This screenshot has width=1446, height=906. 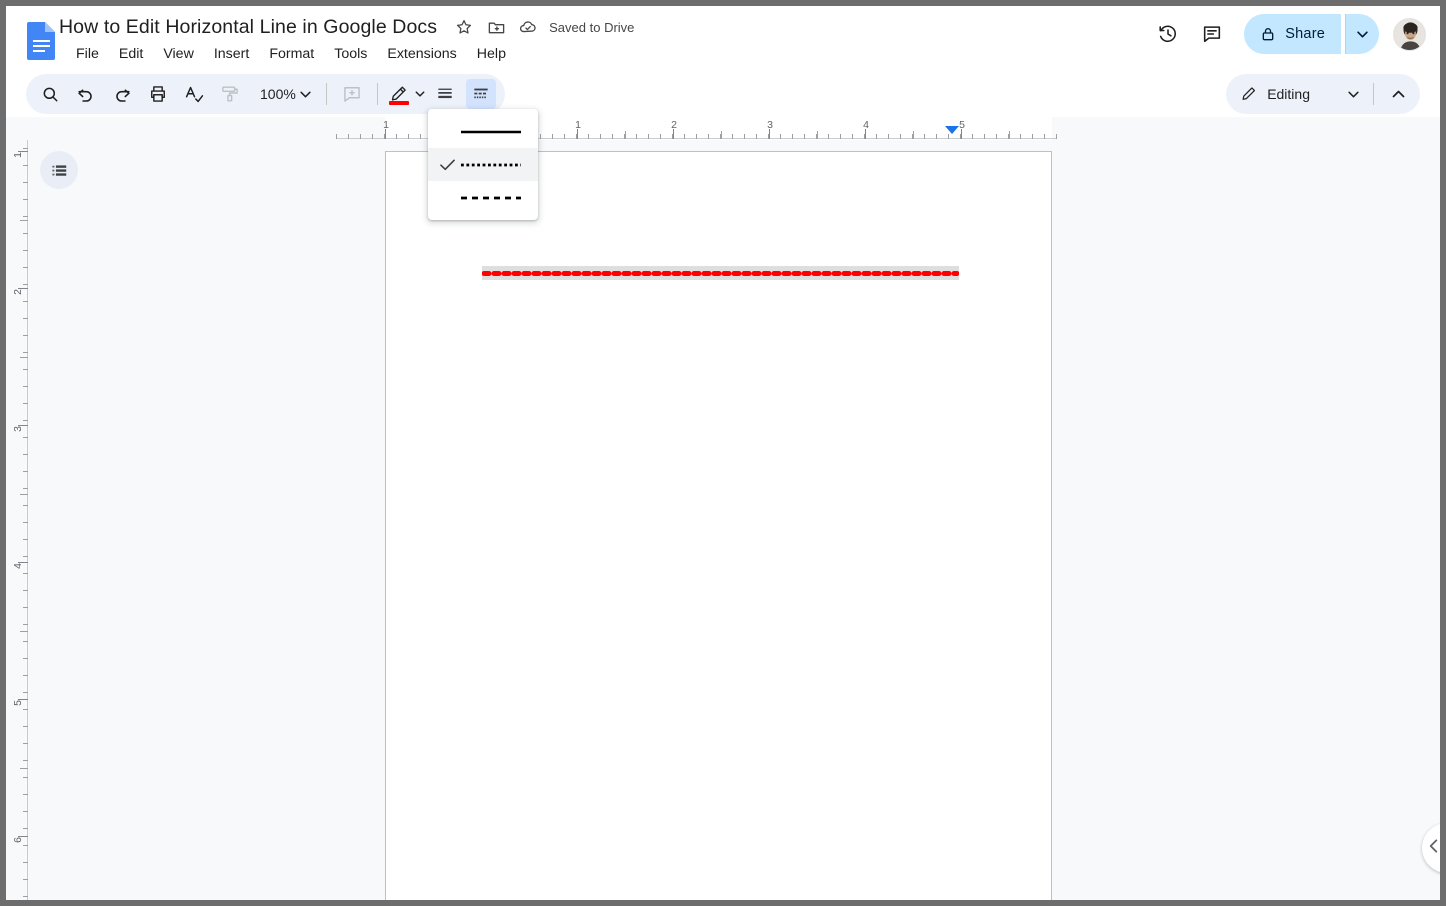 I want to click on collapse-panel-button, so click(x=1431, y=848).